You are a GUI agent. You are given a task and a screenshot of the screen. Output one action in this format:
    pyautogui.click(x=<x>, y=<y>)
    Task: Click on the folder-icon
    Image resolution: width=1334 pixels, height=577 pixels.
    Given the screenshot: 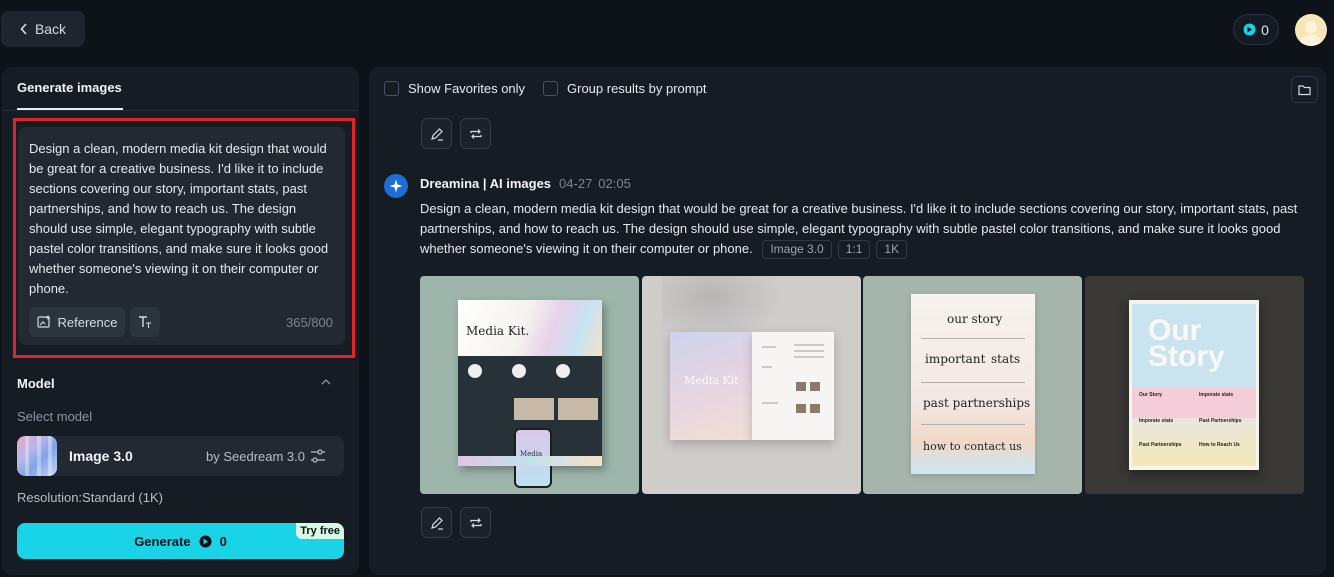 What is the action you would take?
    pyautogui.click(x=1304, y=89)
    